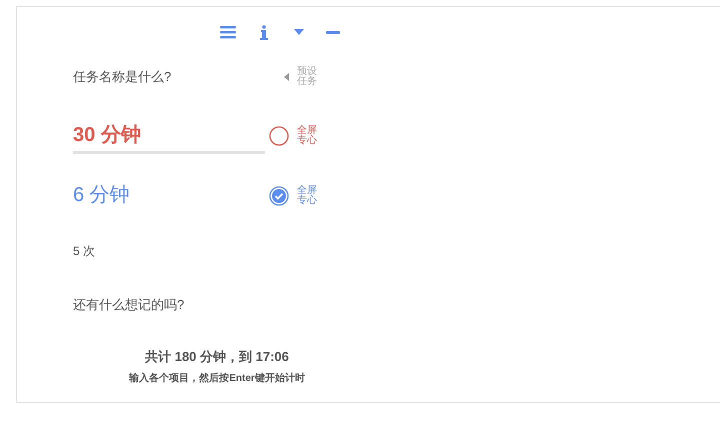 Image resolution: width=720 pixels, height=432 pixels. What do you see at coordinates (307, 77) in the screenshot?
I see `preset-task-button: 预设任务` at bounding box center [307, 77].